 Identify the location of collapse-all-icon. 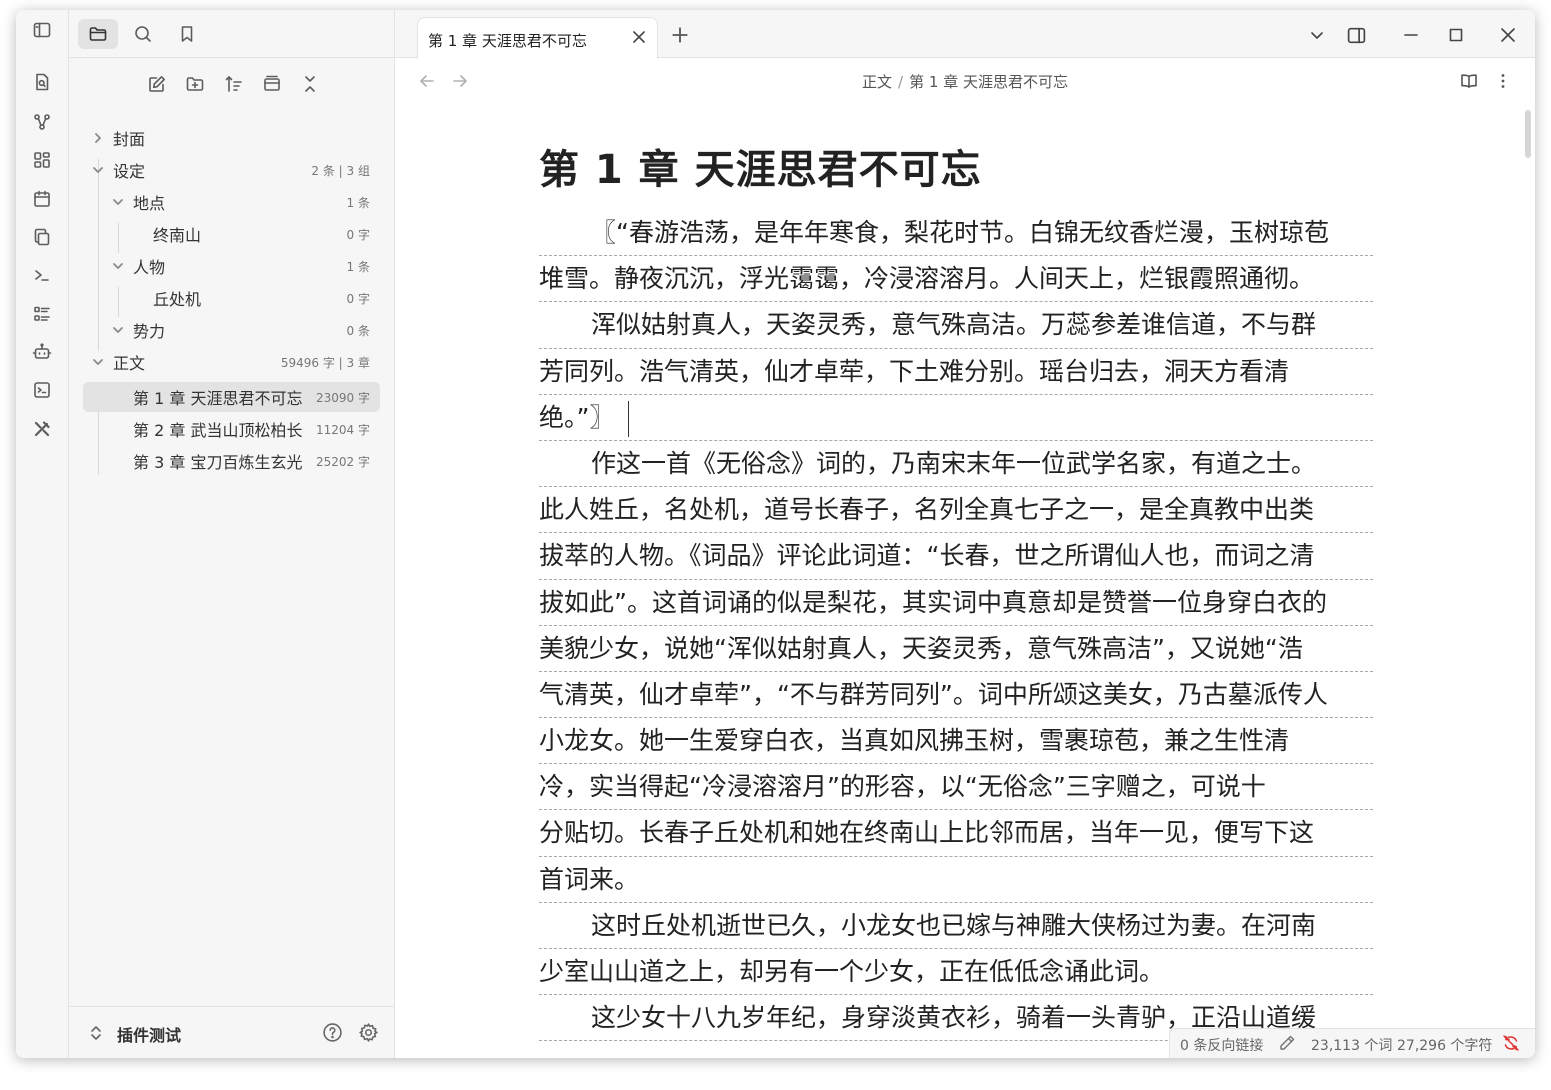
(310, 84).